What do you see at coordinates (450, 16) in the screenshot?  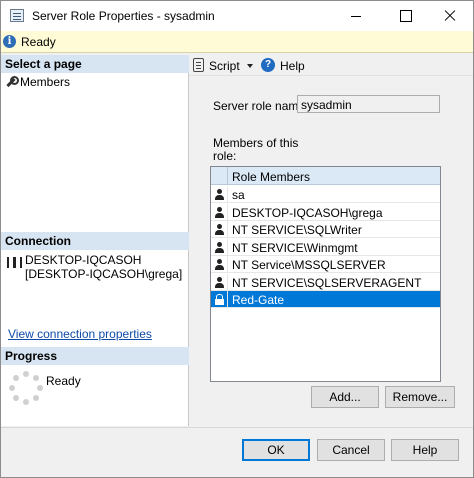 I see `close-button` at bounding box center [450, 16].